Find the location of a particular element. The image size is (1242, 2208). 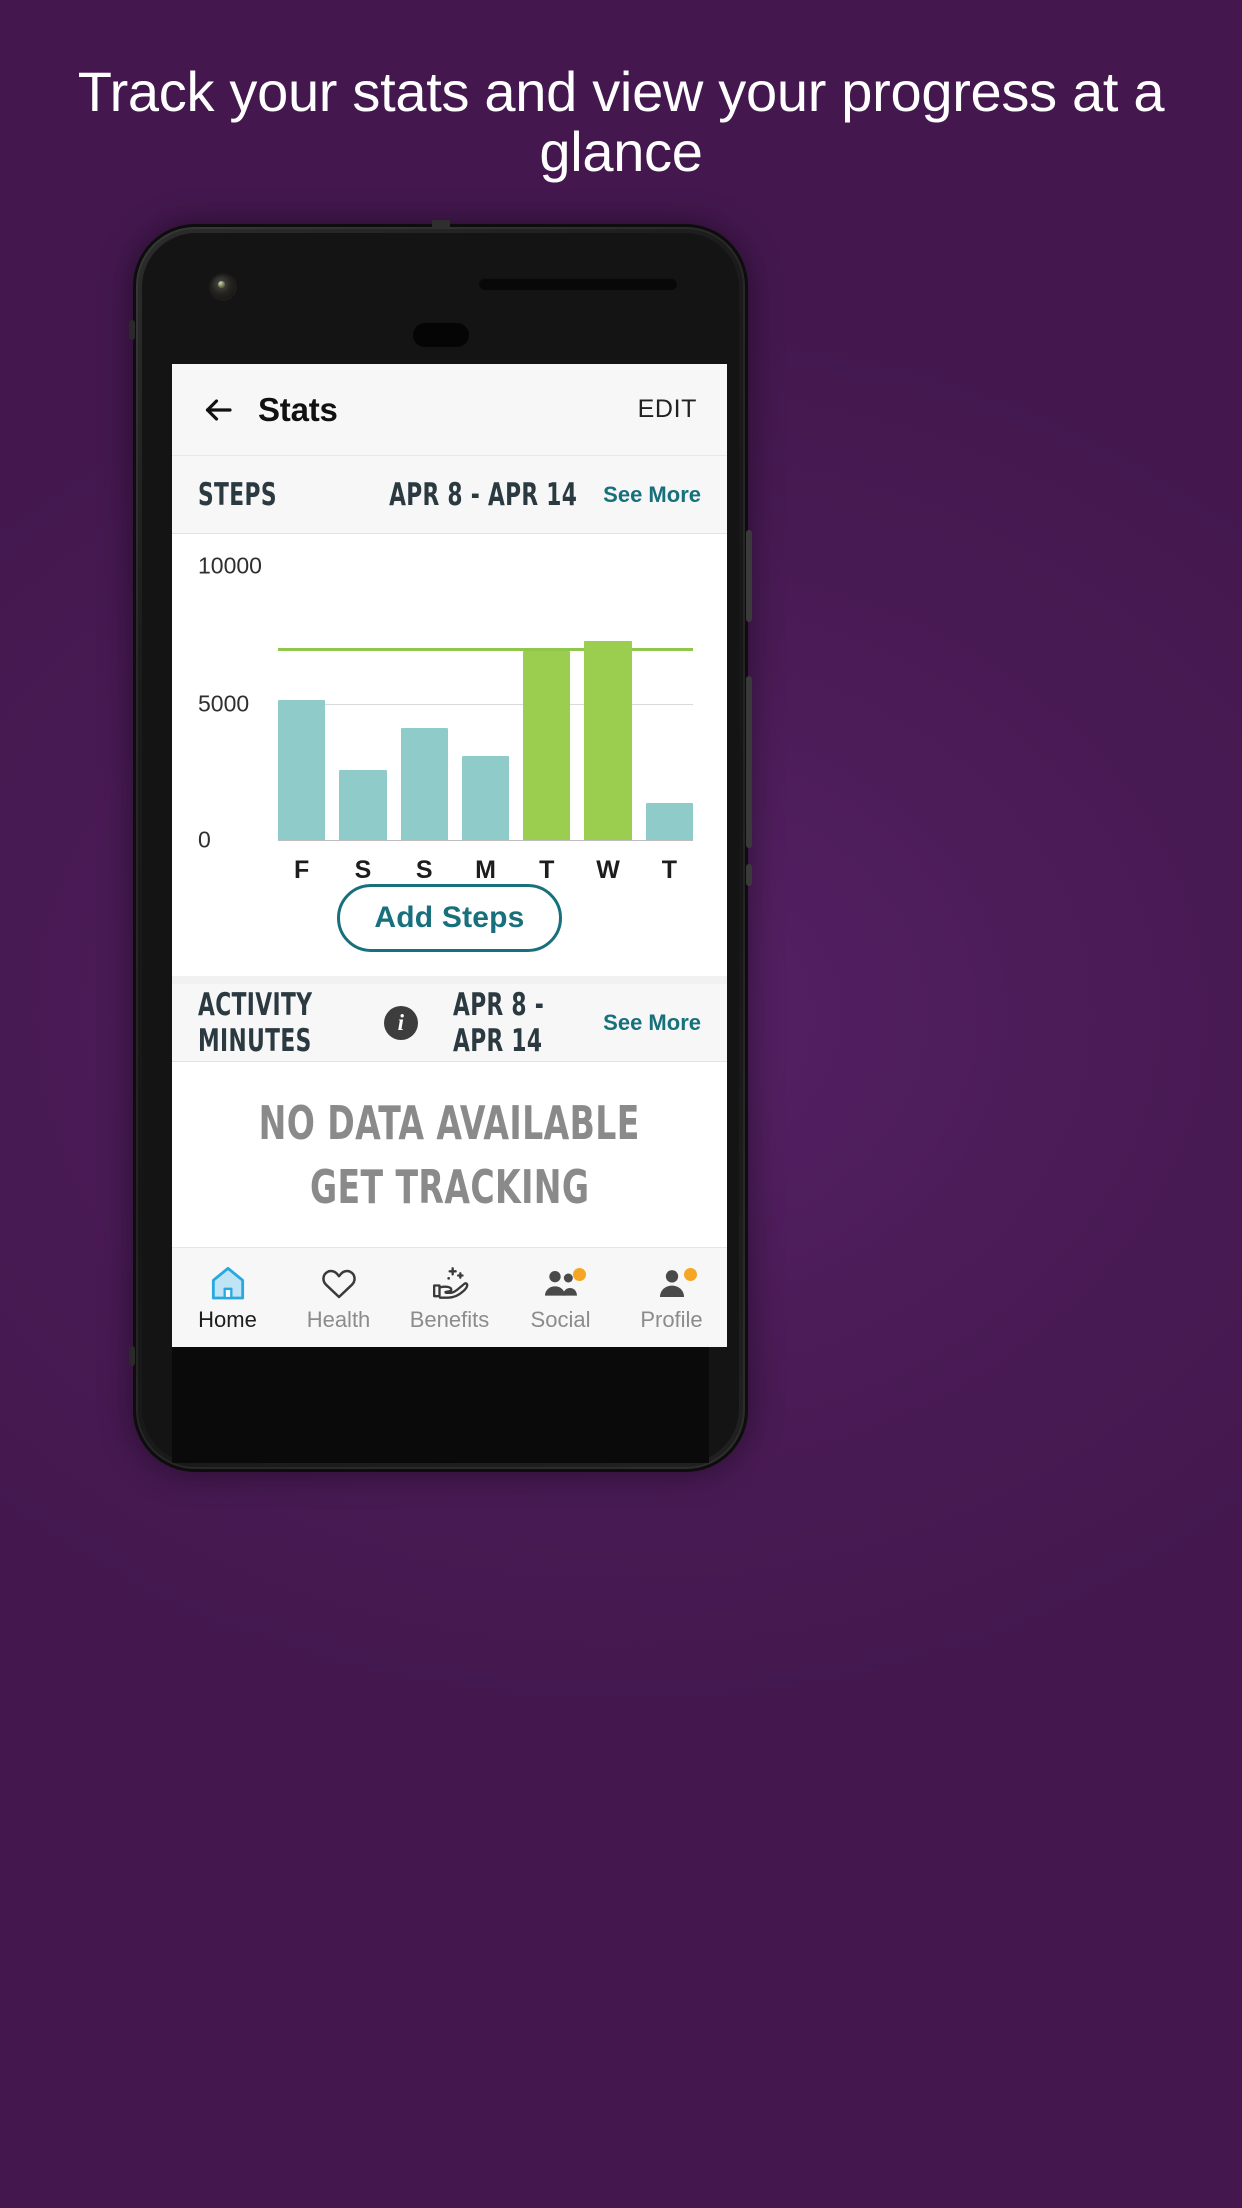

earpiece-speaker is located at coordinates (578, 284).